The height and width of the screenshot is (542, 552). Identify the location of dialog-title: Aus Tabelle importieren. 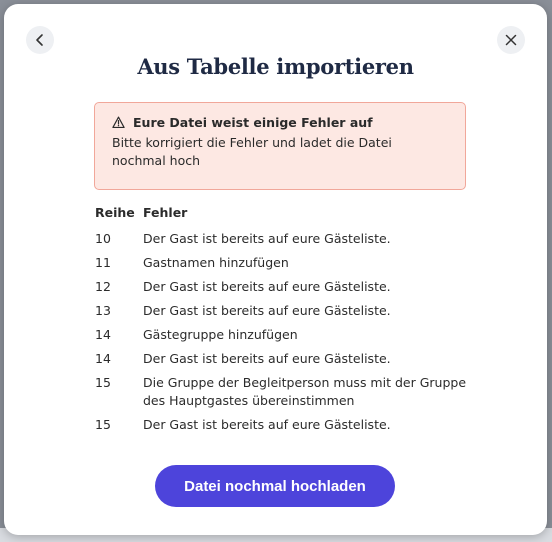
(275, 66).